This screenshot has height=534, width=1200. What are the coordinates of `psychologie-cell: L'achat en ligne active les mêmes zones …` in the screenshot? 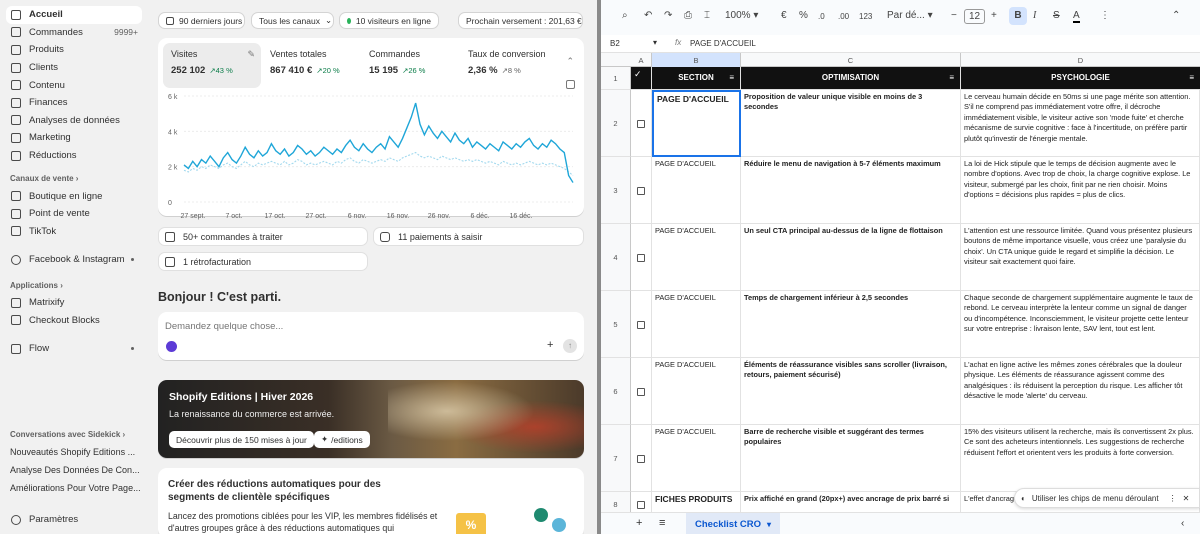 It's located at (1080, 391).